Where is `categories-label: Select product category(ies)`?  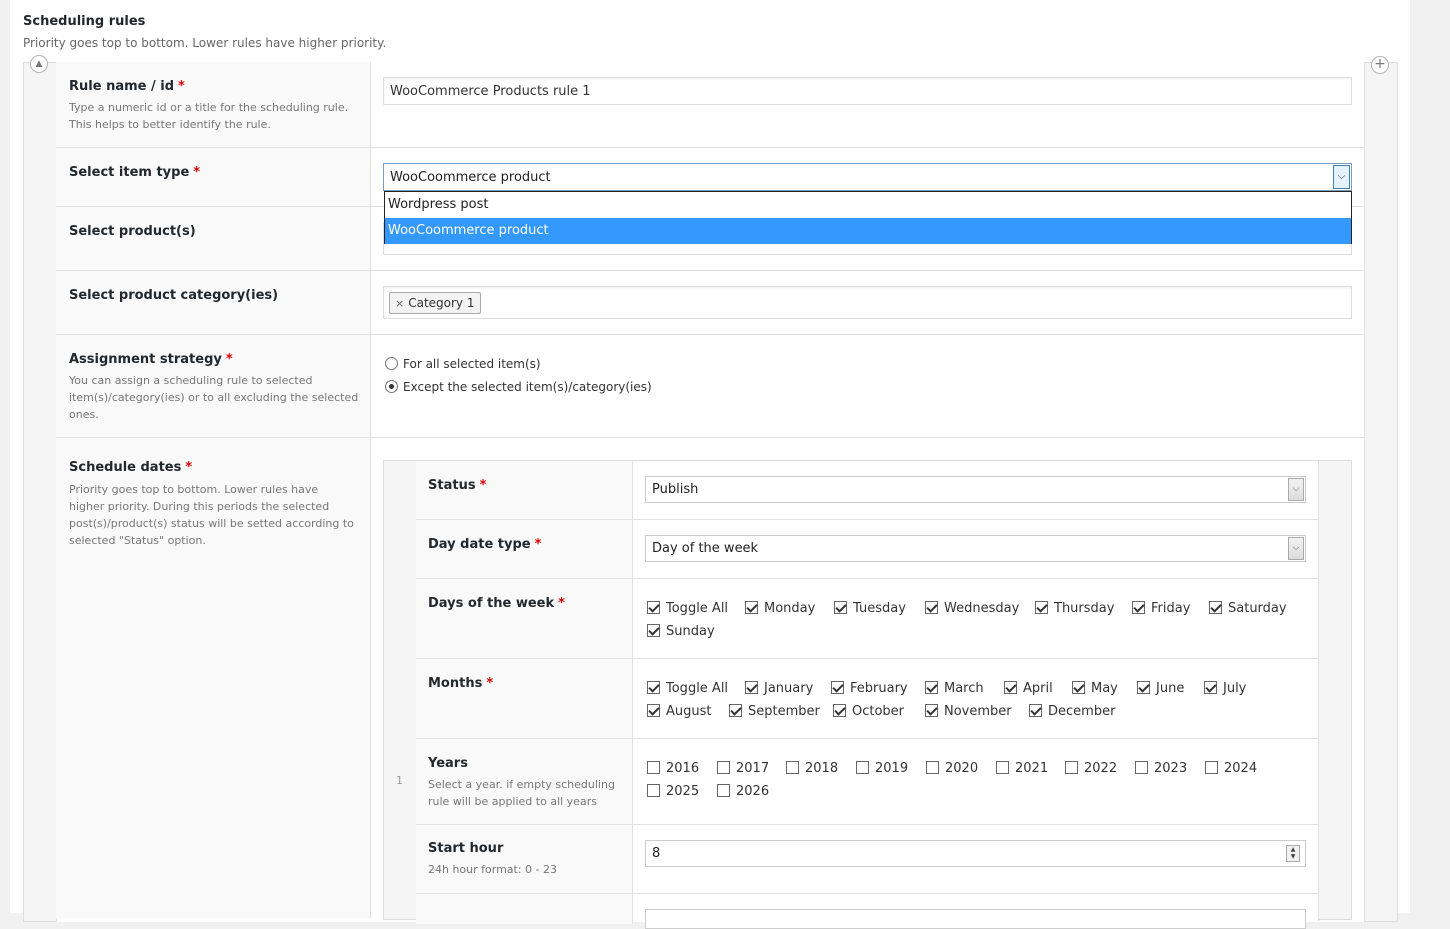
categories-label: Select product category(ies) is located at coordinates (174, 295).